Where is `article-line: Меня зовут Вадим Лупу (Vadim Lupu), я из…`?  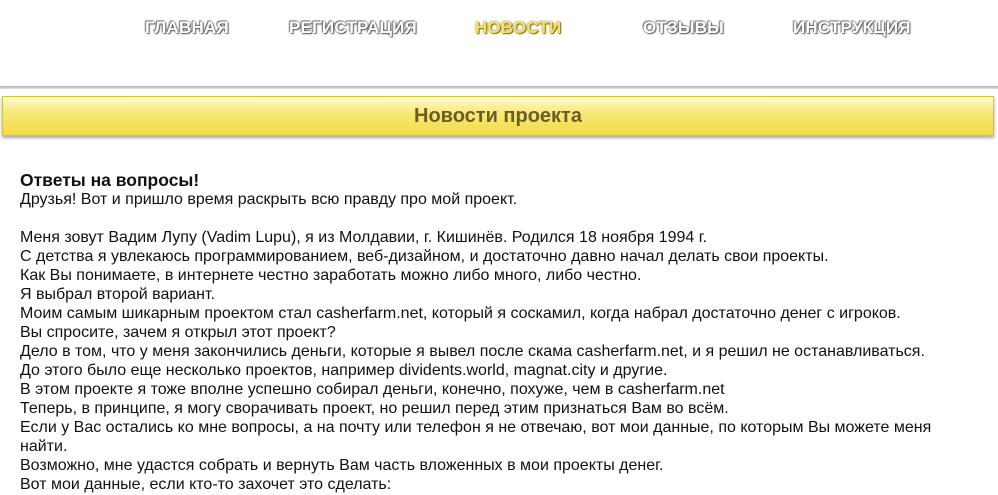
article-line: Меня зовут Вадим Лупу (Vadim Lupu), я из… is located at coordinates (364, 237).